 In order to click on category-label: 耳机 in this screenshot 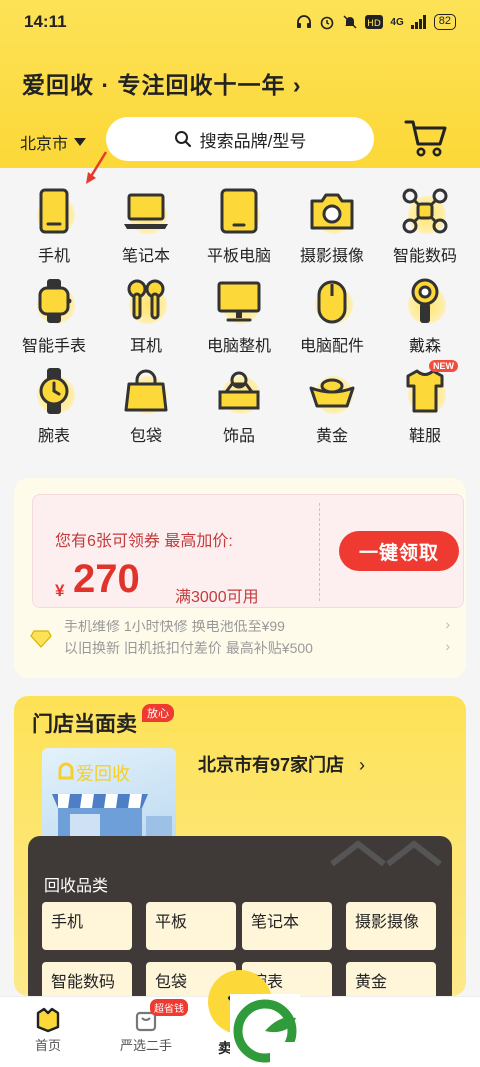, I will do `click(145, 346)`.